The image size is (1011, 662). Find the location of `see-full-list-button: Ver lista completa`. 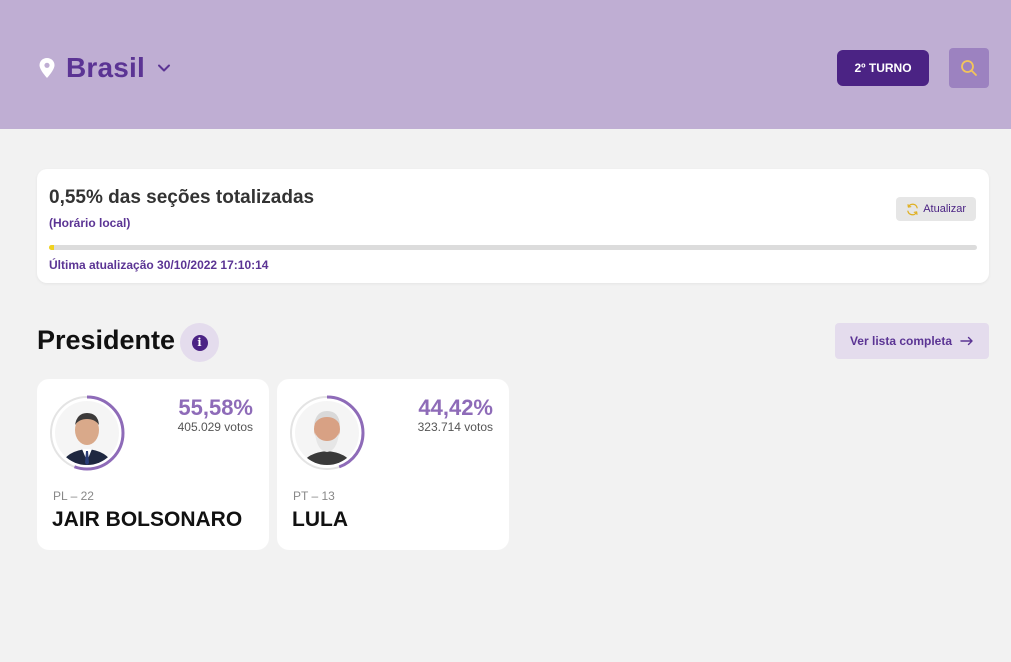

see-full-list-button: Ver lista completa is located at coordinates (912, 341).